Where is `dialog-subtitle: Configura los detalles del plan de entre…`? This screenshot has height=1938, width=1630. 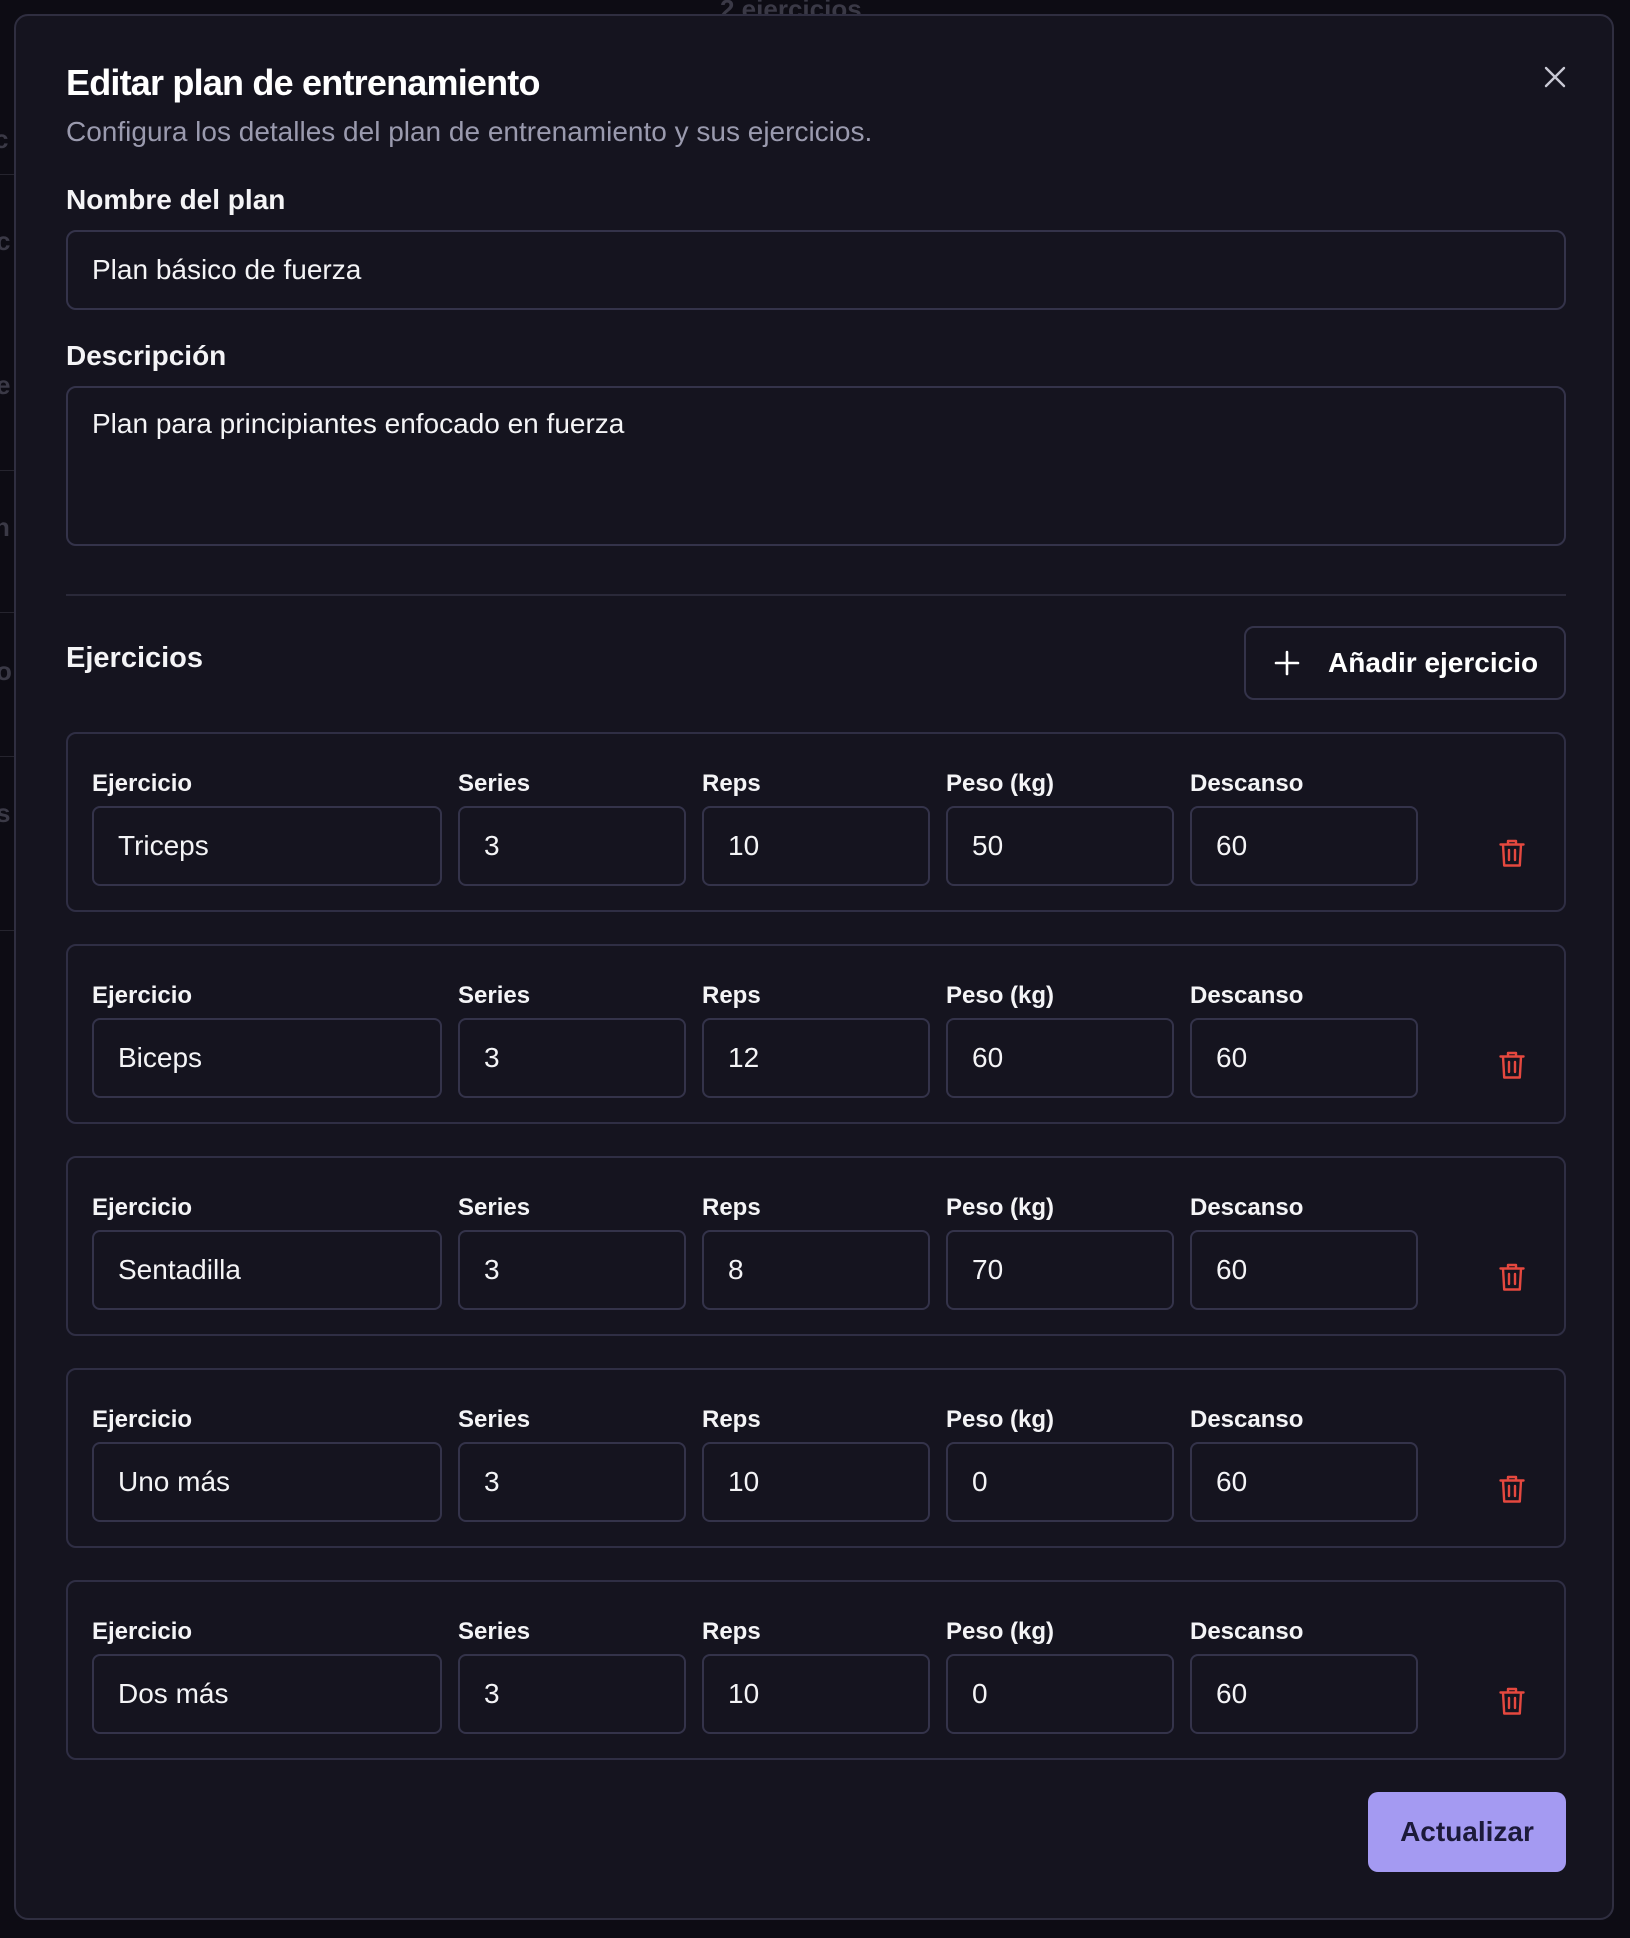
dialog-subtitle: Configura los detalles del plan de entre… is located at coordinates (469, 131).